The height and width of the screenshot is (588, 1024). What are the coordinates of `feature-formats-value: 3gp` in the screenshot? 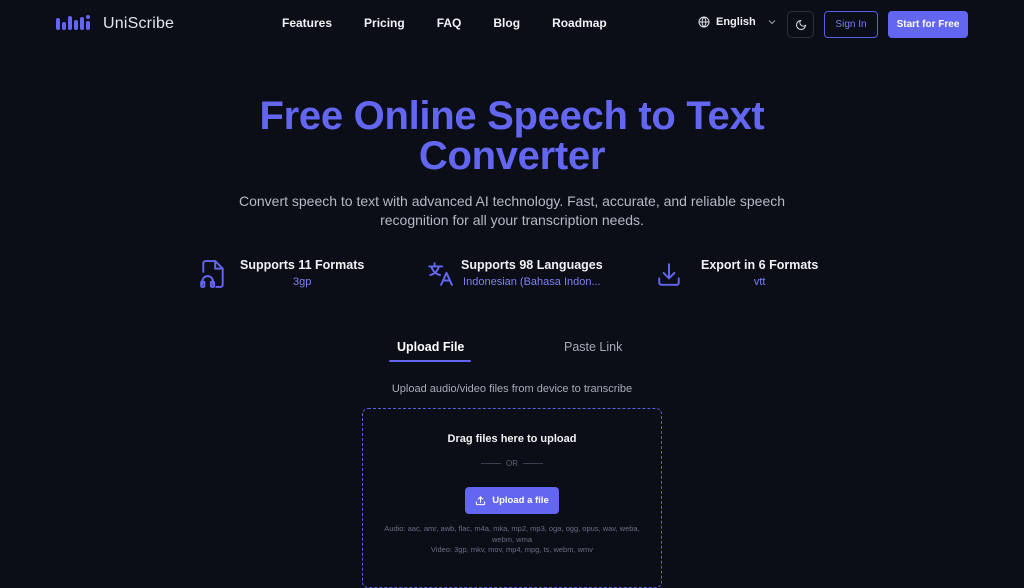 It's located at (302, 282).